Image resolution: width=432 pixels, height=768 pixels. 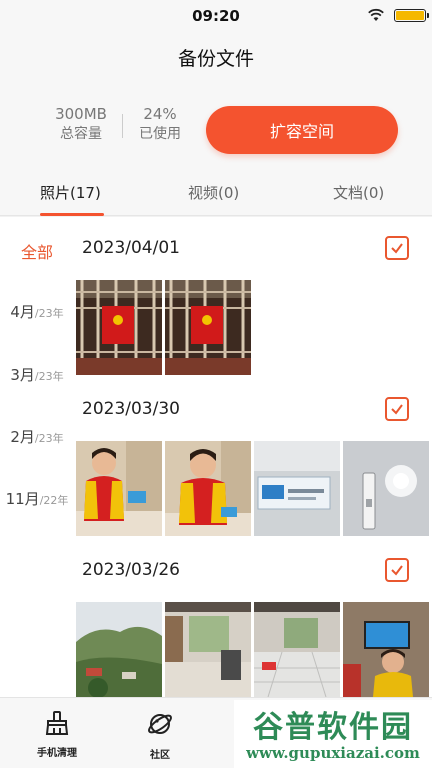 I want to click on tab-photos: 照片(17), so click(x=70, y=192).